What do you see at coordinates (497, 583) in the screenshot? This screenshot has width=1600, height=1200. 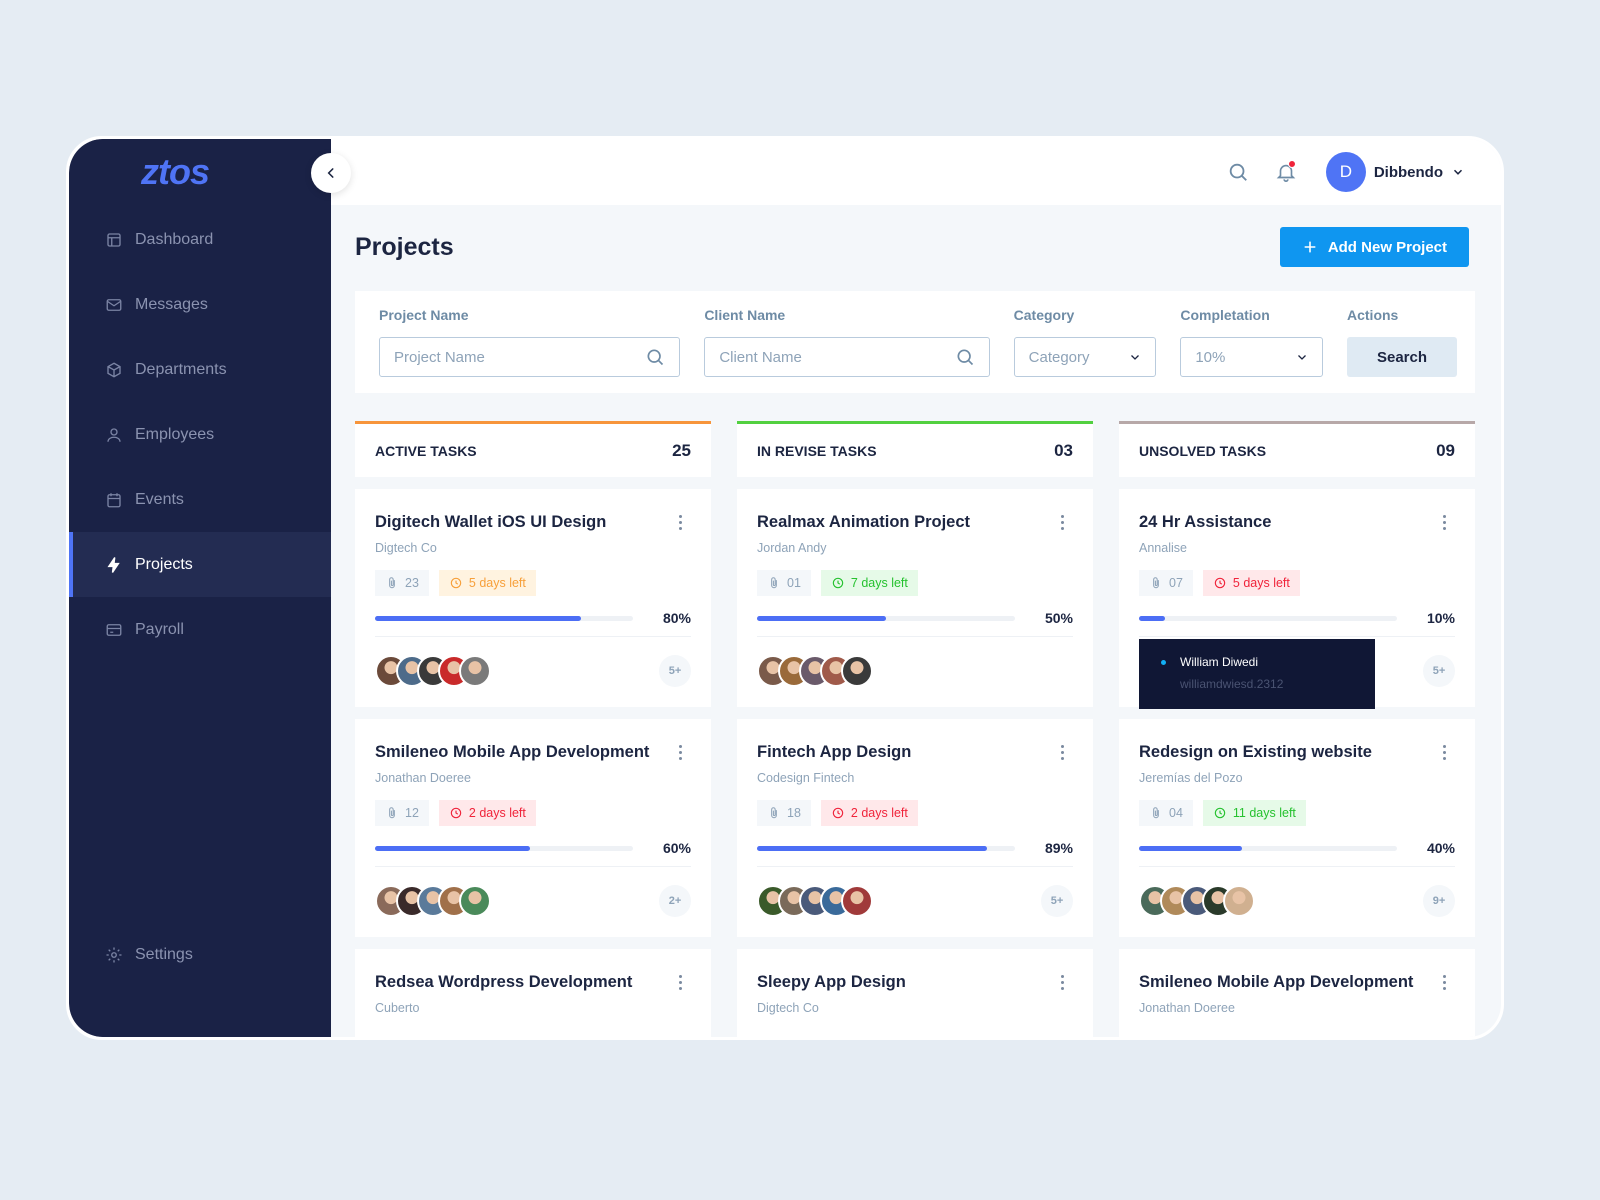 I see `due-text: 5 days left` at bounding box center [497, 583].